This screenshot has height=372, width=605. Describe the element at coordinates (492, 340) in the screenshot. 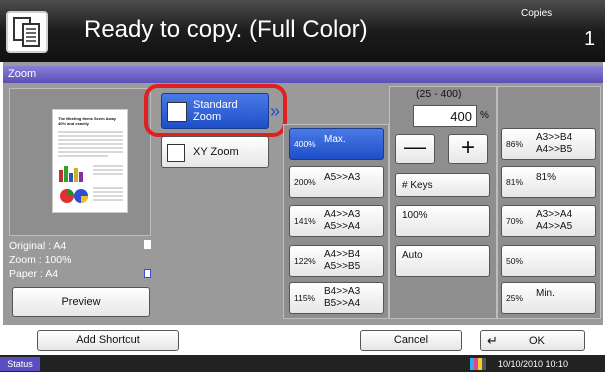

I see `enter-icon: ↵` at that location.